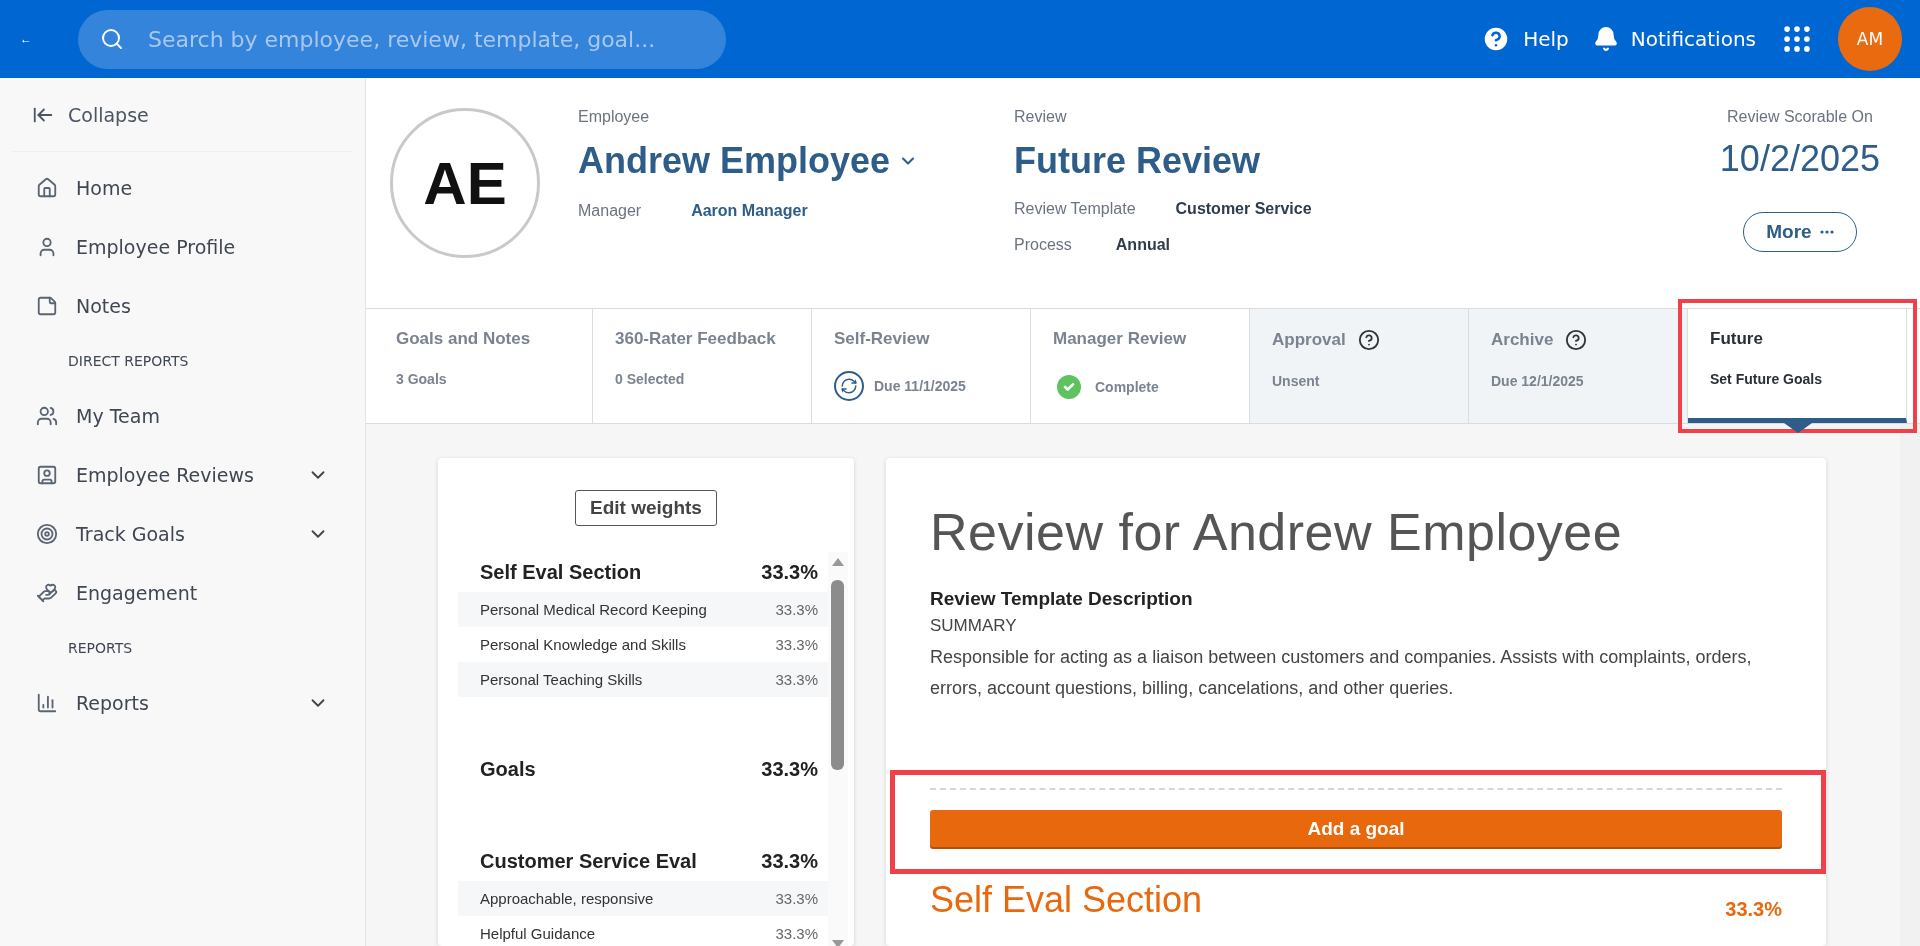  Describe the element at coordinates (182, 592) in the screenshot. I see `nav-item: Engagement` at that location.